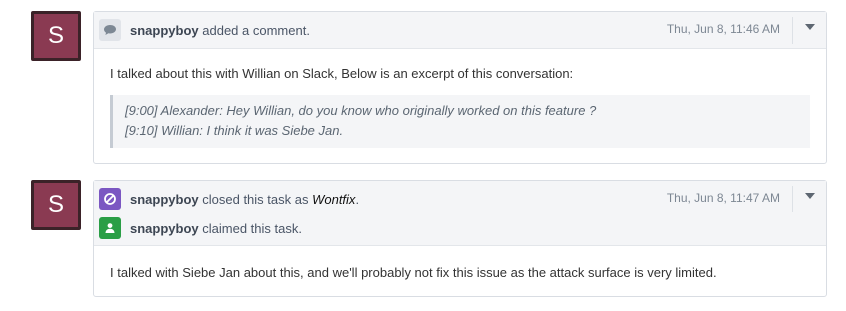  I want to click on user-icon, so click(110, 228).